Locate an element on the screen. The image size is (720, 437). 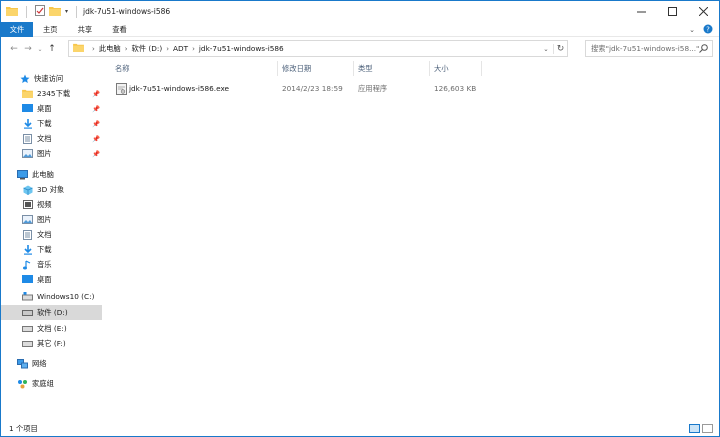
tab-home: 主页 is located at coordinates (50, 29).